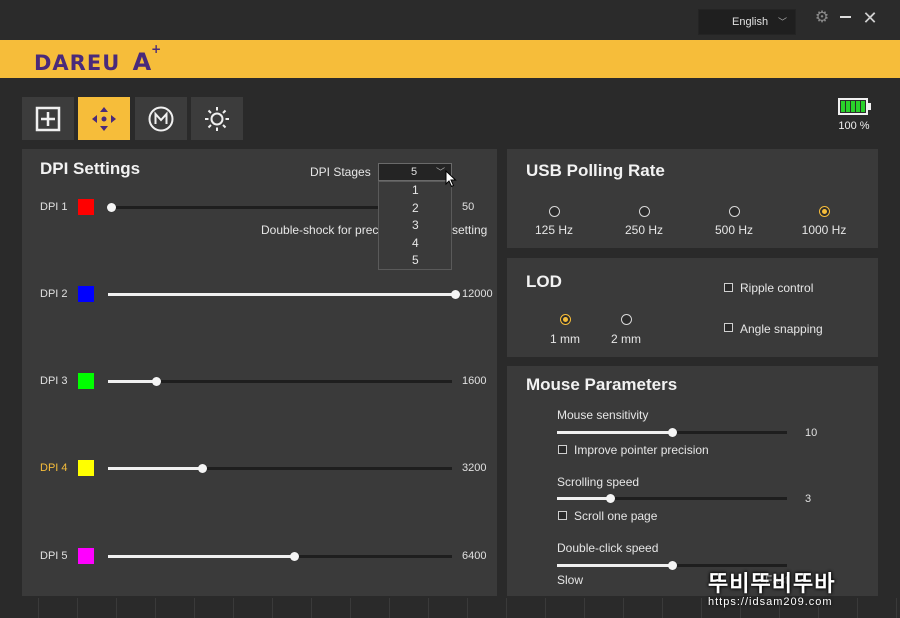 The width and height of the screenshot is (900, 618). I want to click on move-arrows-icon, so click(104, 118).